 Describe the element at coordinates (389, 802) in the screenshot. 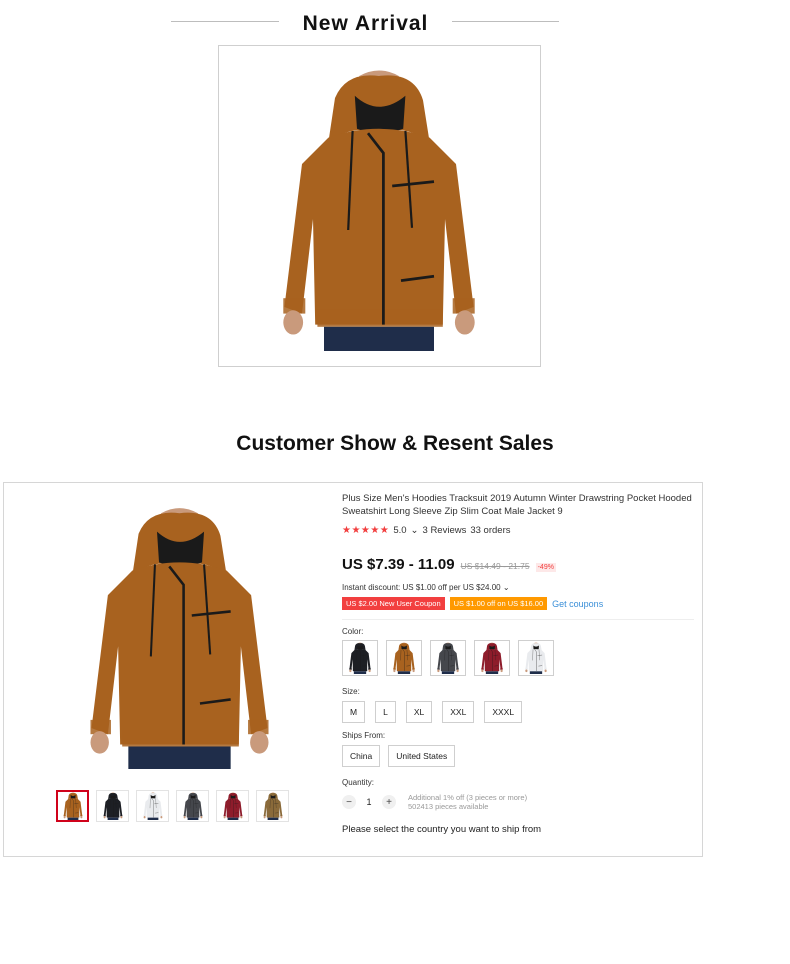

I see `quantity-increase-button: +` at that location.